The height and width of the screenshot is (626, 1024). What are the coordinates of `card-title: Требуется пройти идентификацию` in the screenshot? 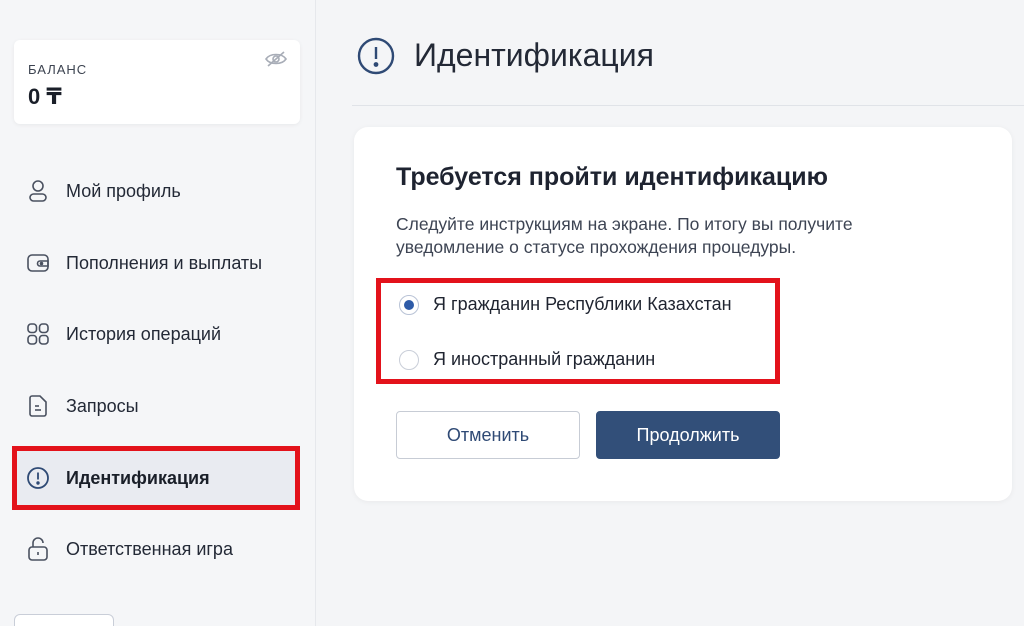 It's located at (612, 177).